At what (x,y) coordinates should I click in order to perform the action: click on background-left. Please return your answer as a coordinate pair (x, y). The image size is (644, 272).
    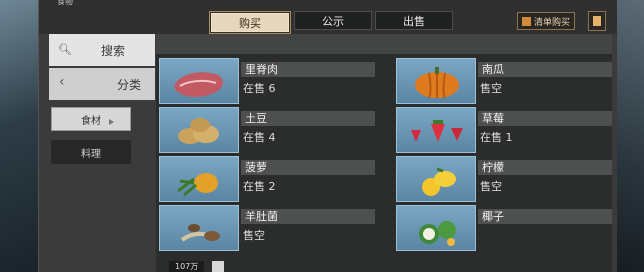
    Looking at the image, I should click on (20, 136).